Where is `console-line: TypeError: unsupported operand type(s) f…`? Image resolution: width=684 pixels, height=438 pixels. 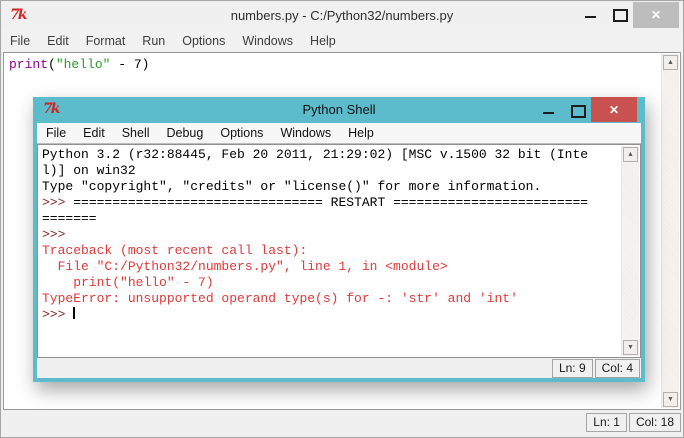 console-line: TypeError: unsupported operand type(s) f… is located at coordinates (280, 298).